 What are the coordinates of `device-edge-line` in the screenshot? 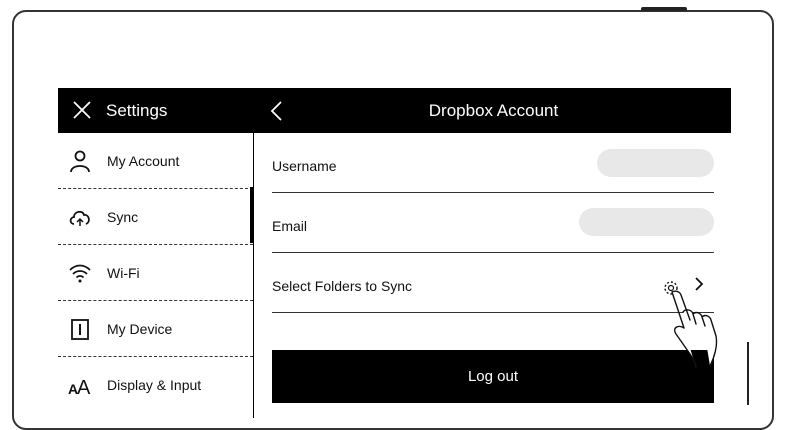 It's located at (748, 373).